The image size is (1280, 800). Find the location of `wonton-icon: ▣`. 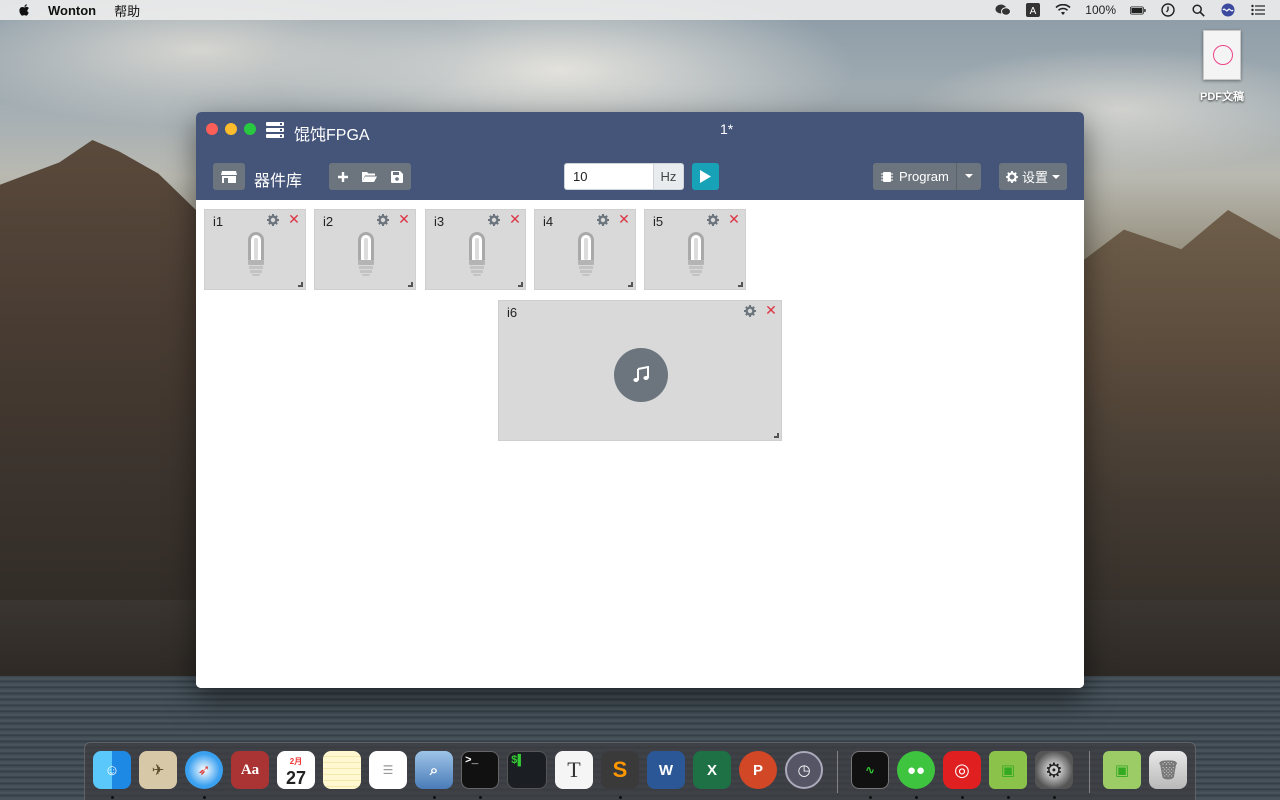

wonton-icon: ▣ is located at coordinates (1008, 770).